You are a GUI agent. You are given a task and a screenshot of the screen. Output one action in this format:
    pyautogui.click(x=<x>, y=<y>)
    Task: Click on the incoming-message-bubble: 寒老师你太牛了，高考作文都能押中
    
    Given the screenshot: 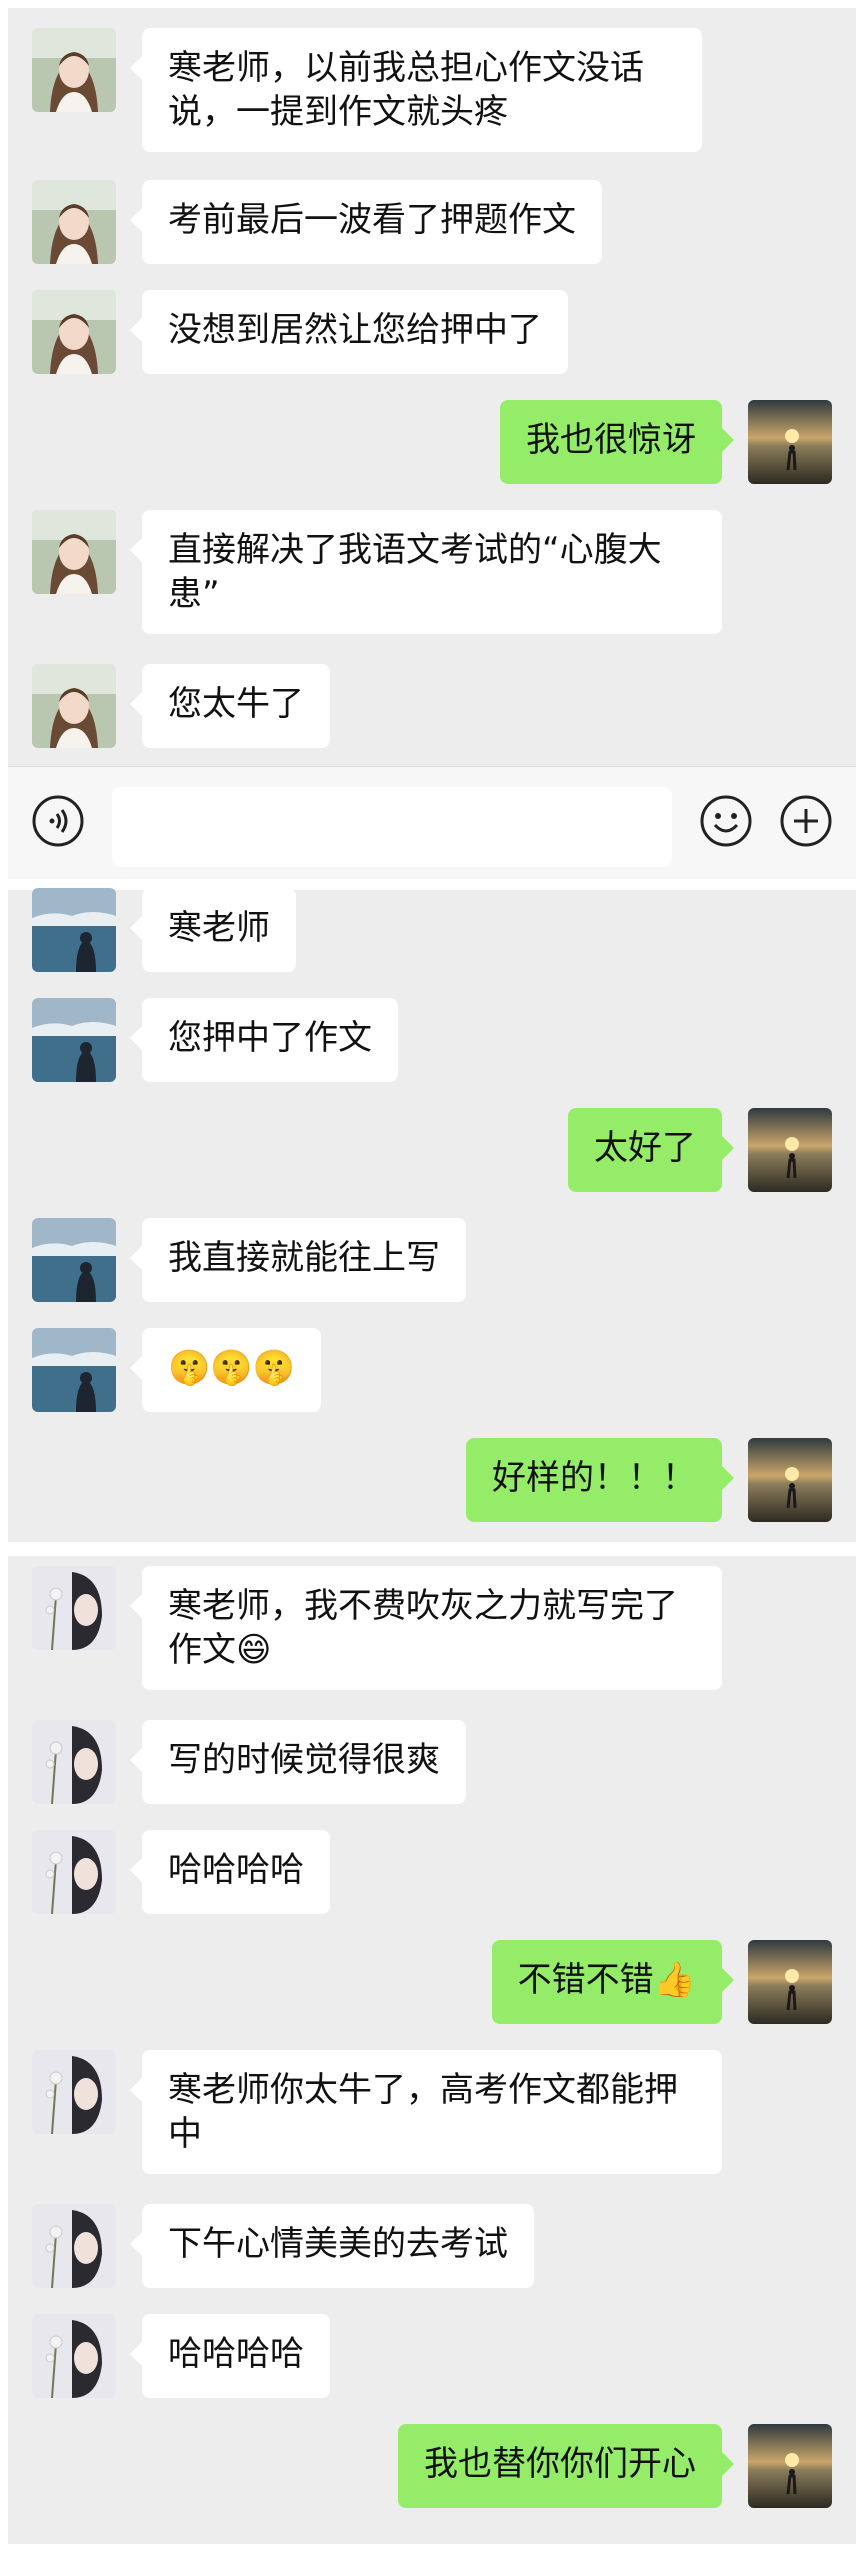 What is the action you would take?
    pyautogui.click(x=426, y=2112)
    